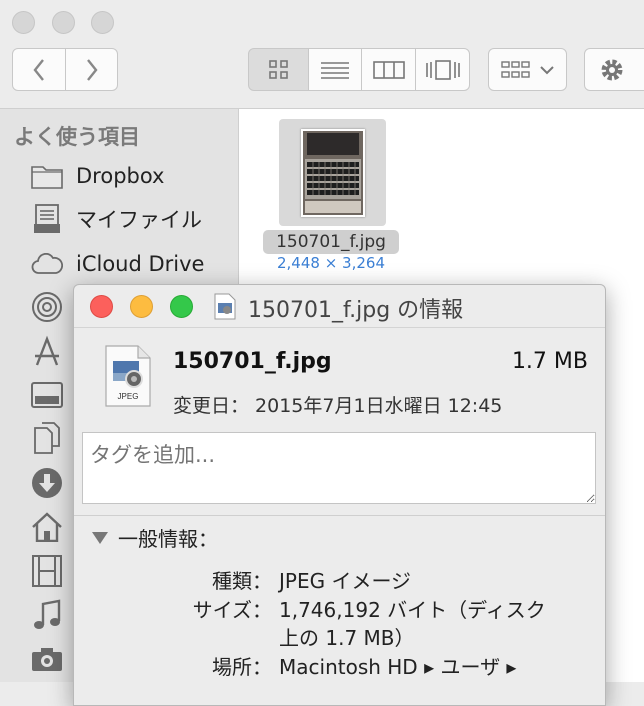 The width and height of the screenshot is (644, 706). Describe the element at coordinates (331, 242) in the screenshot. I see `file-name-label: 150701_f.jpg` at that location.